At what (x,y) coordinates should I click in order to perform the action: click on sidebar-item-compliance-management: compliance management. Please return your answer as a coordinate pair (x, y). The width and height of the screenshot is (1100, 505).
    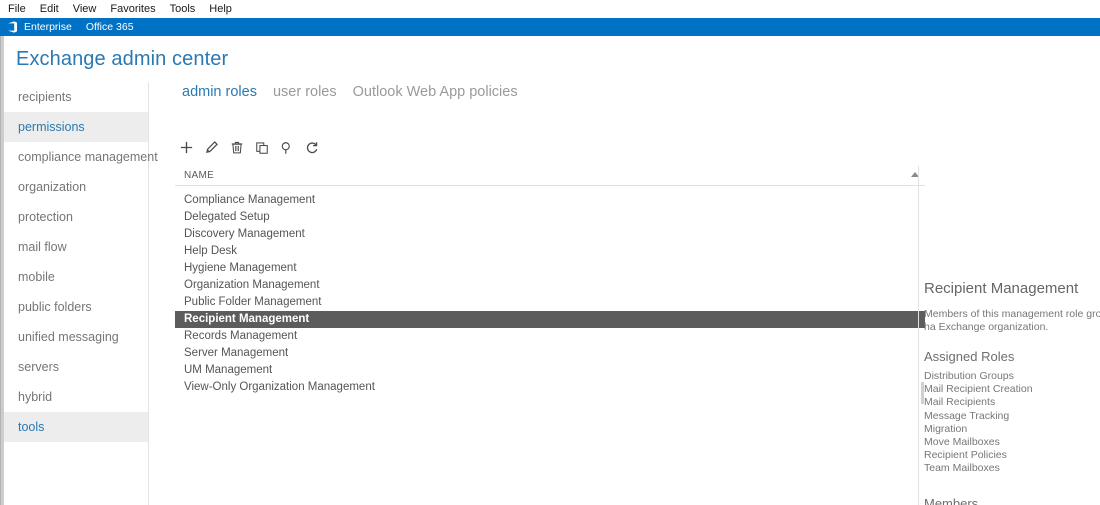
    Looking at the image, I should click on (81, 157).